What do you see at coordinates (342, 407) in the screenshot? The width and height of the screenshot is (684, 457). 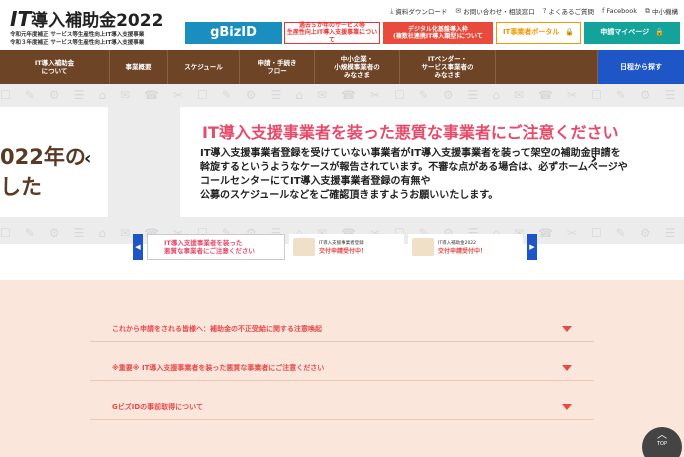 I see `notice-item-gbizid: GビズIDの事前取得について` at bounding box center [342, 407].